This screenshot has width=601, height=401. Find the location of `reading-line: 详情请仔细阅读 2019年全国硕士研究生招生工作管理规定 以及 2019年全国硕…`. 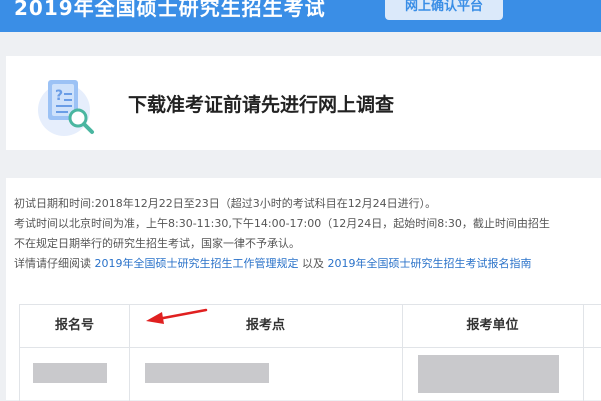

reading-line: 详情请仔细阅读 2019年全国硕士研究生招生工作管理规定 以及 2019年全国硕… is located at coordinates (282, 264).